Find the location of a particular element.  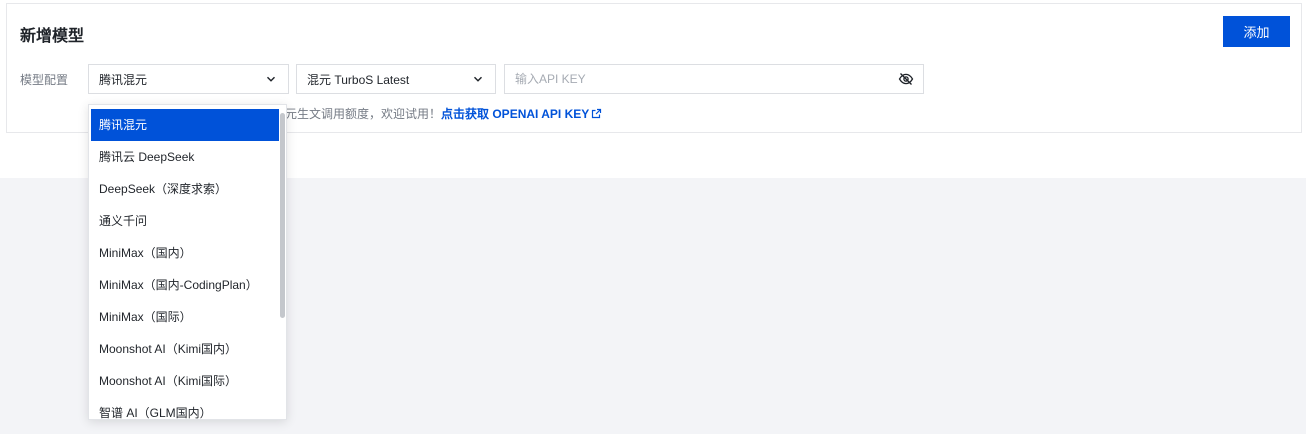

dropdown-item: MiniMax（国内） is located at coordinates (185, 253).